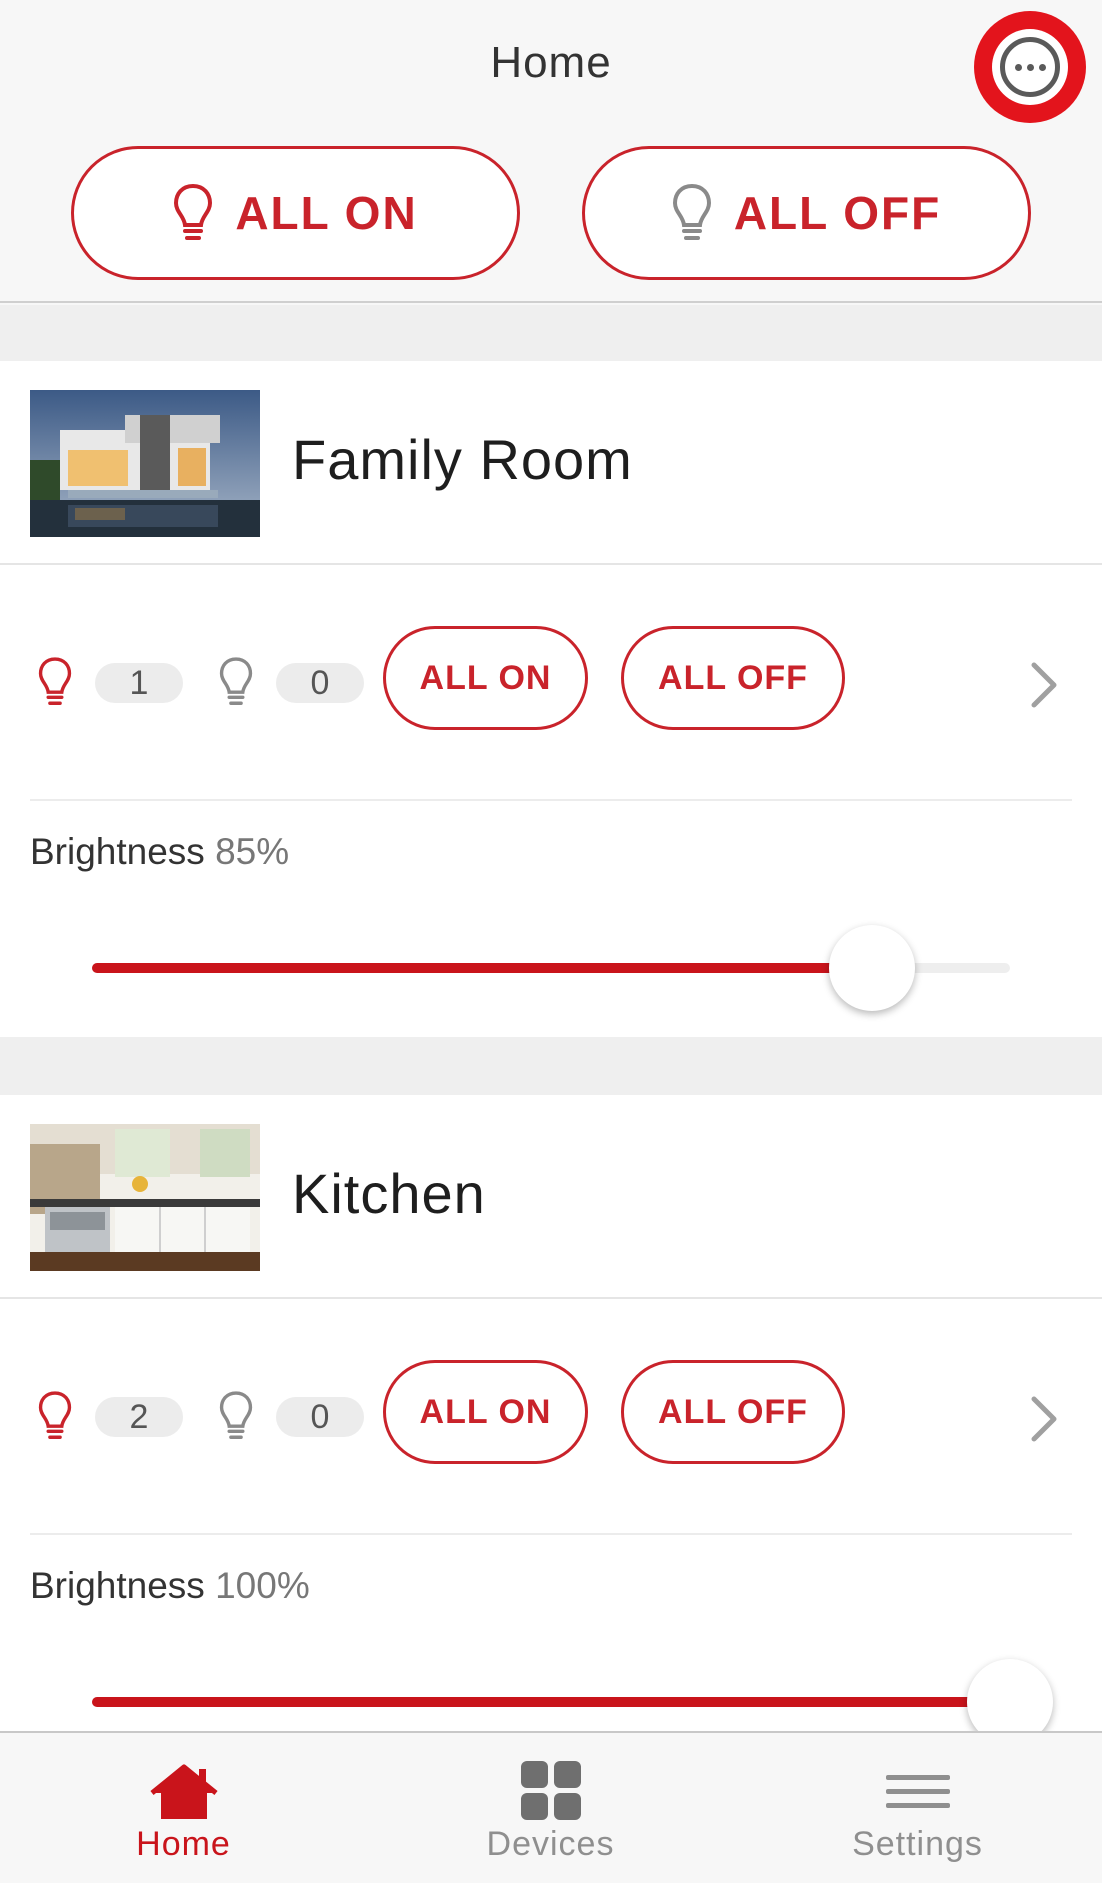  I want to click on tab-label: Home, so click(183, 1844).